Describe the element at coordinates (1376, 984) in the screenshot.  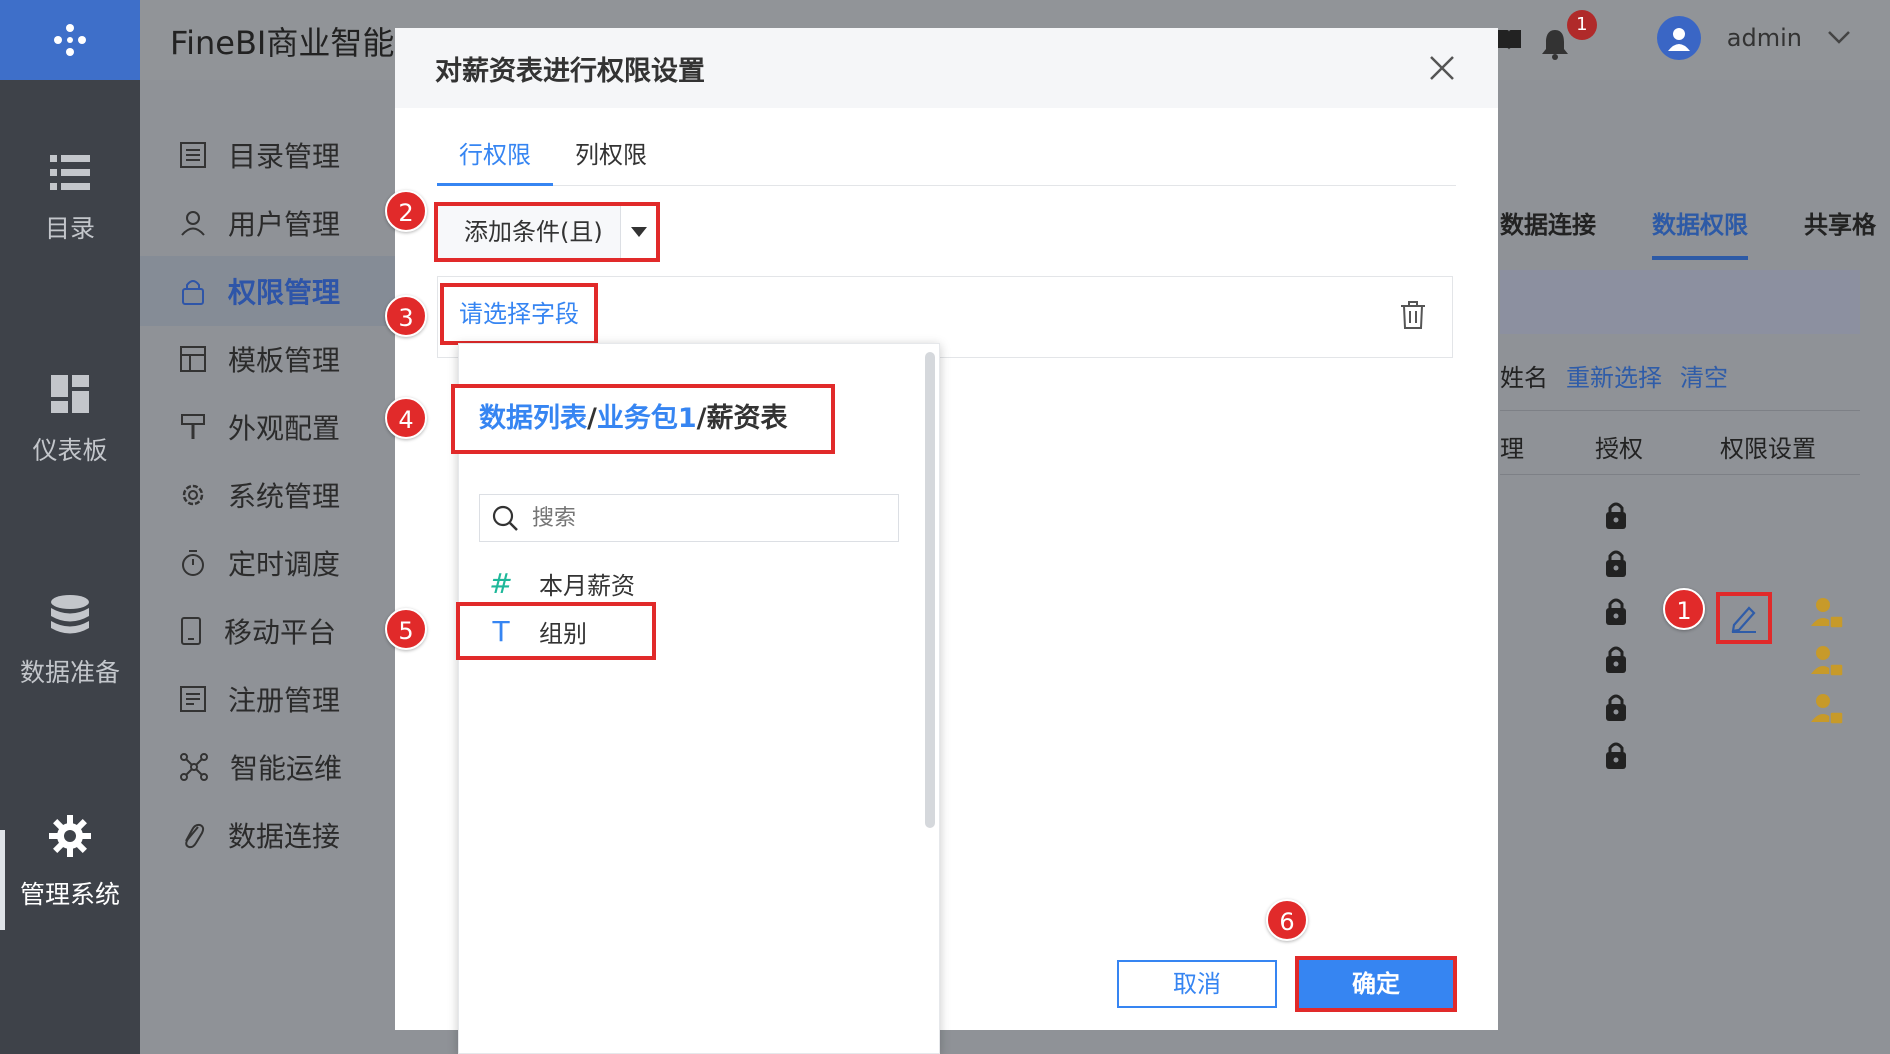
I see `confirm-button: 确定` at that location.